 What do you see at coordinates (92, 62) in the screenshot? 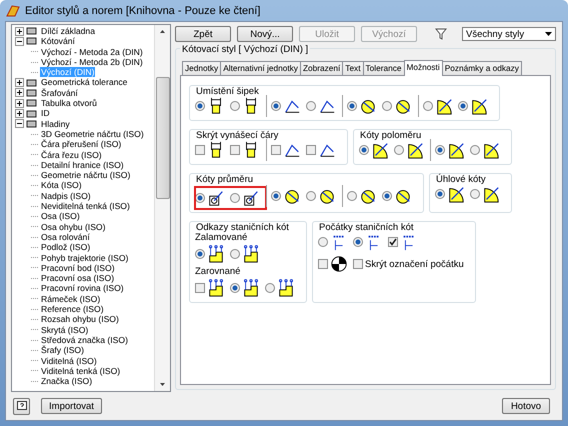
I see `tree-item: Výchozí - Metoda 2b (DIN)` at bounding box center [92, 62].